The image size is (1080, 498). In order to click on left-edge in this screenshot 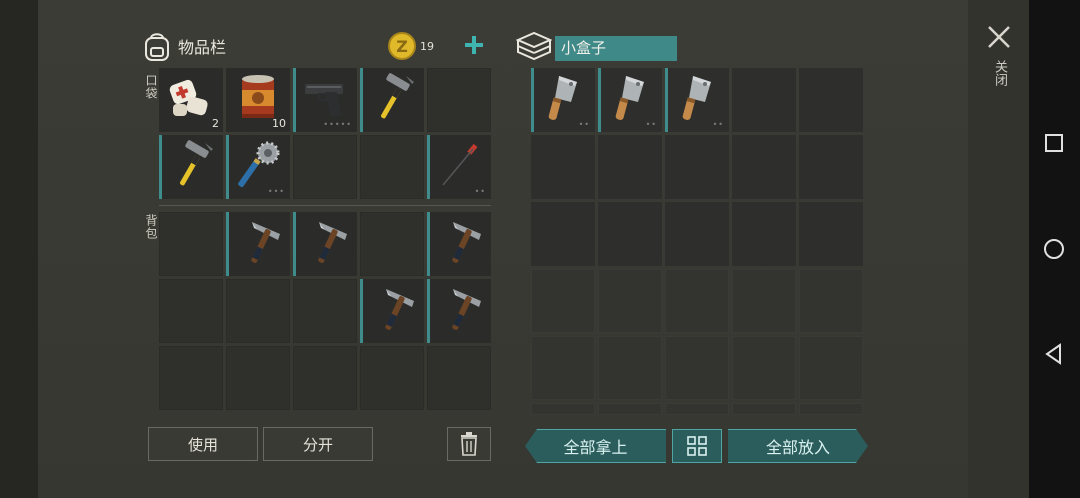, I will do `click(19, 249)`.